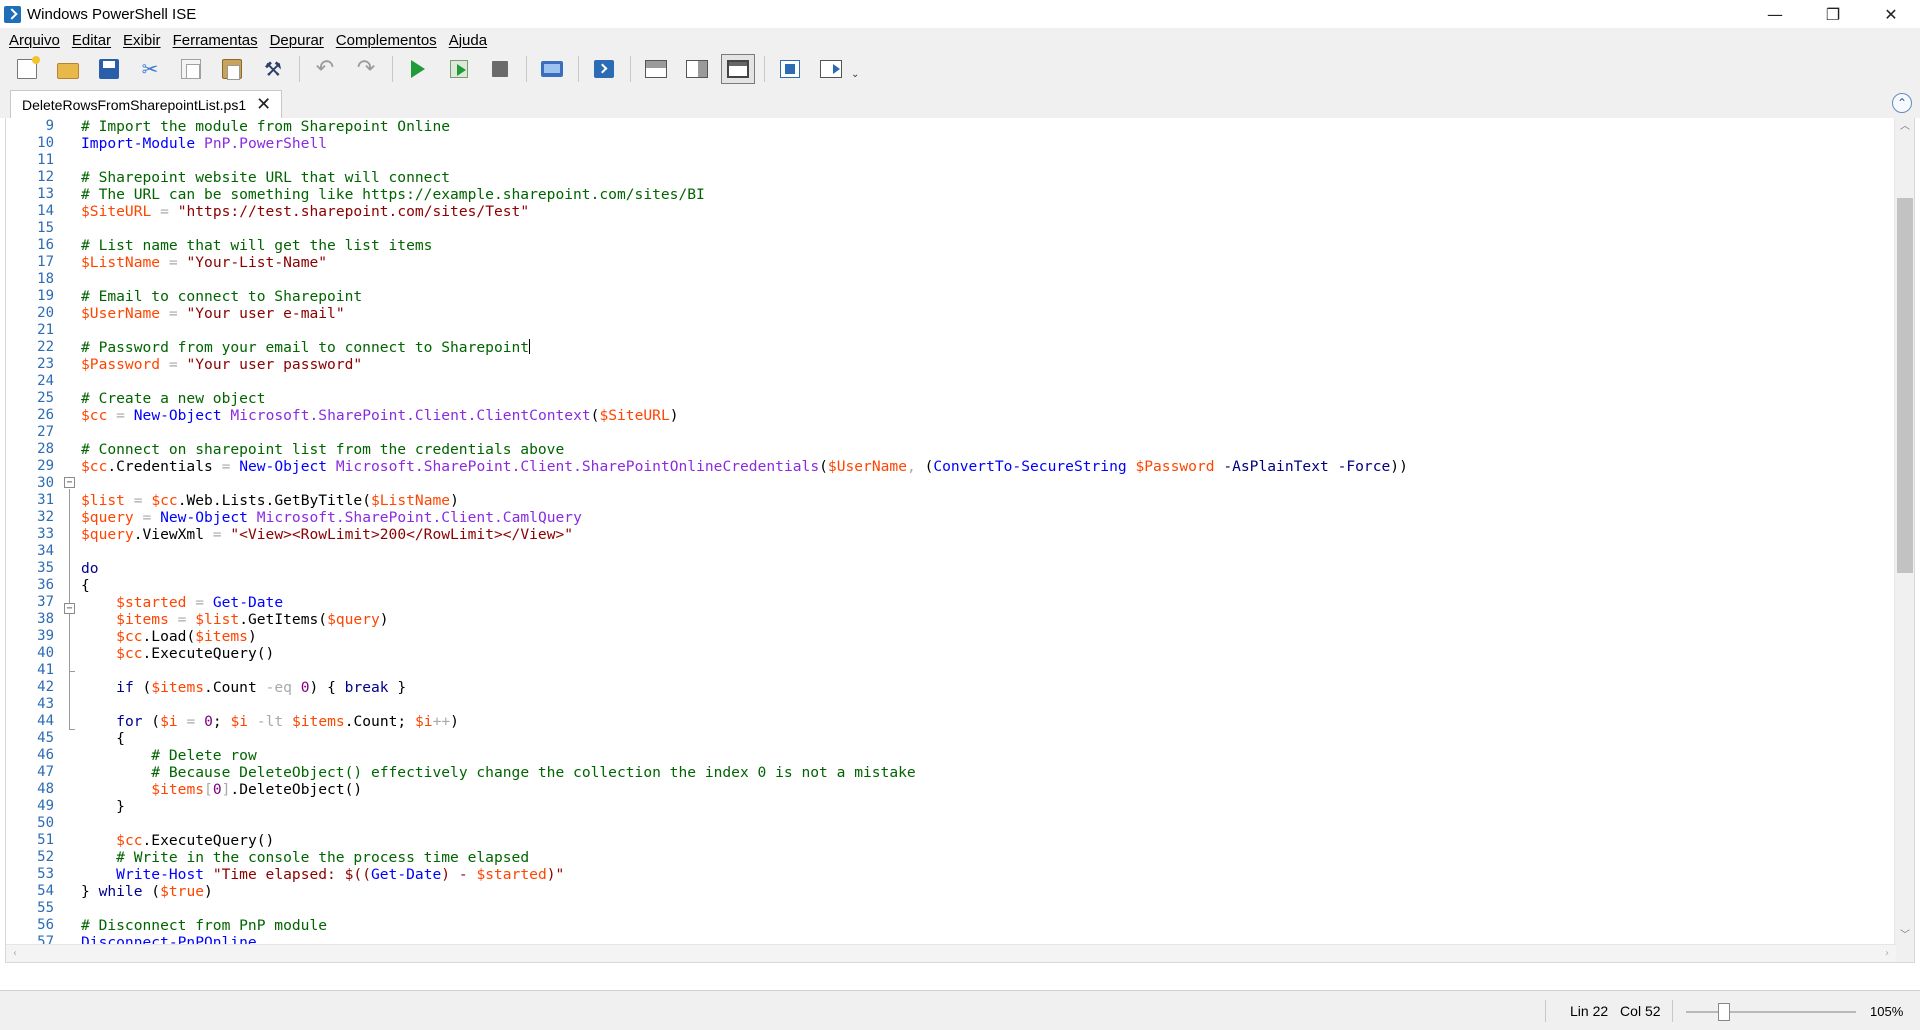  I want to click on scroll-left-icon: ‹, so click(15, 954).